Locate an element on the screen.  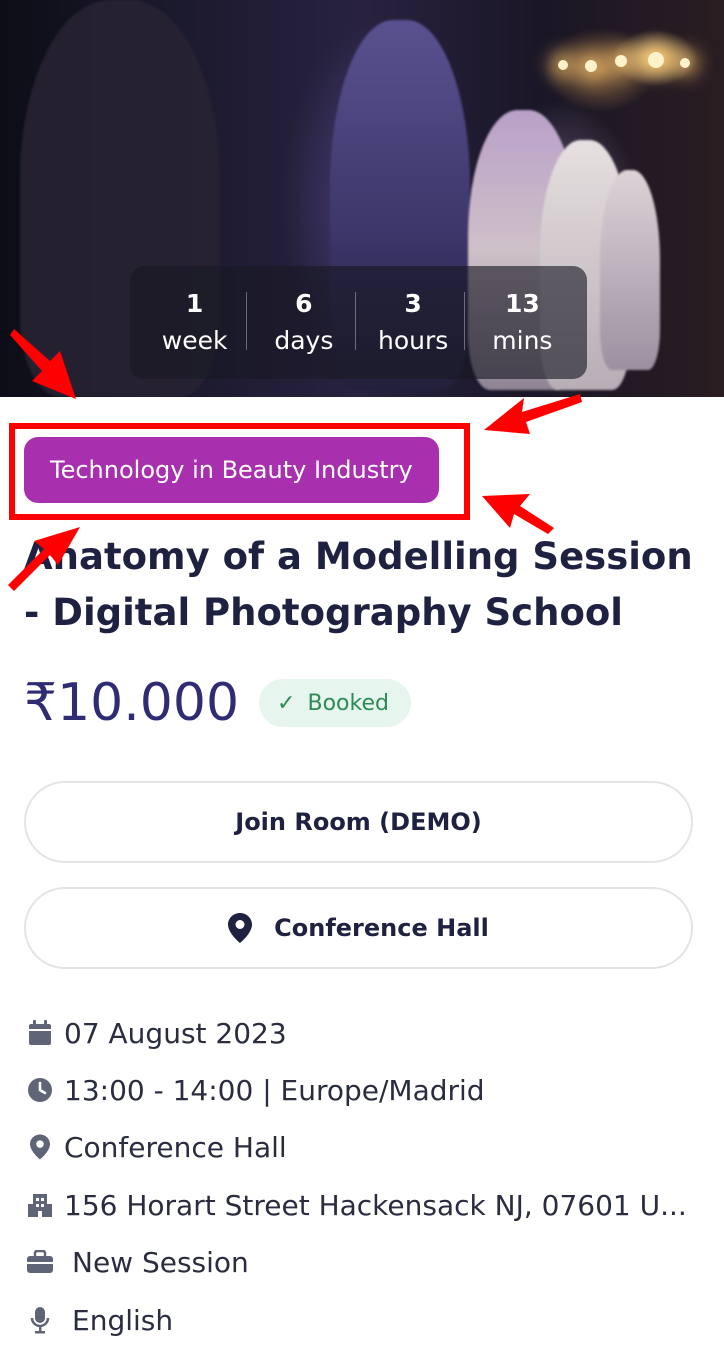
detail-language-text: English is located at coordinates (123, 1320).